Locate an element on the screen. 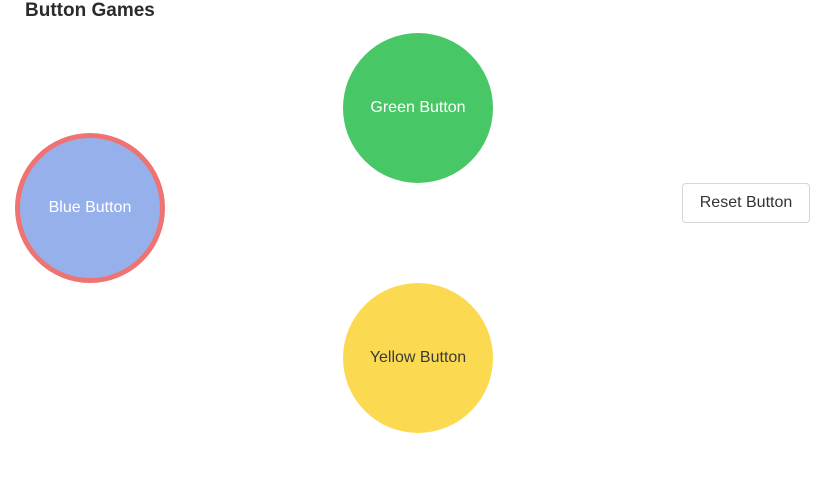  green-button: Green Button is located at coordinates (418, 108).